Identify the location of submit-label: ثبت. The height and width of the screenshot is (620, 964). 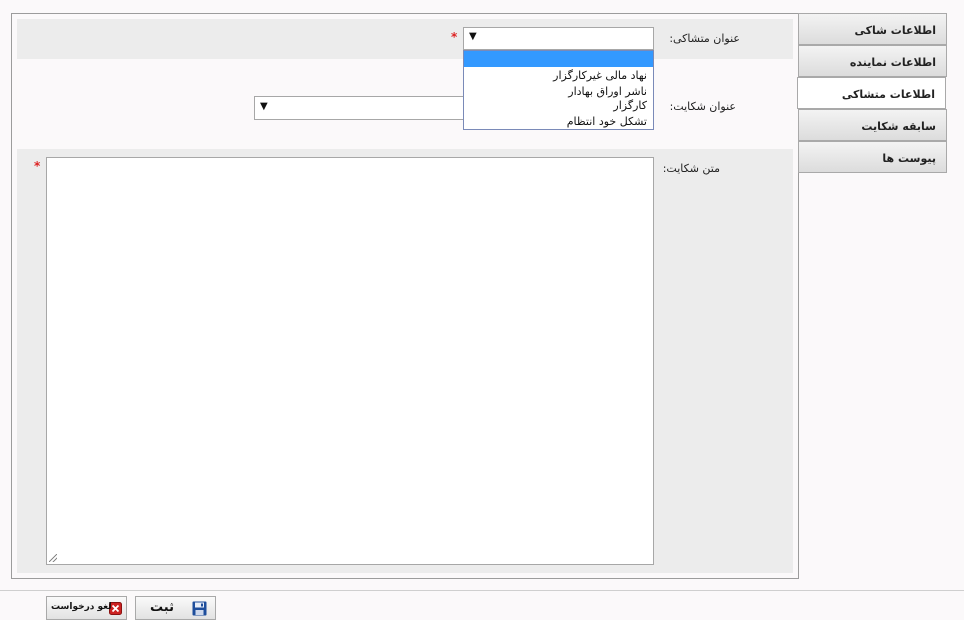
(162, 607).